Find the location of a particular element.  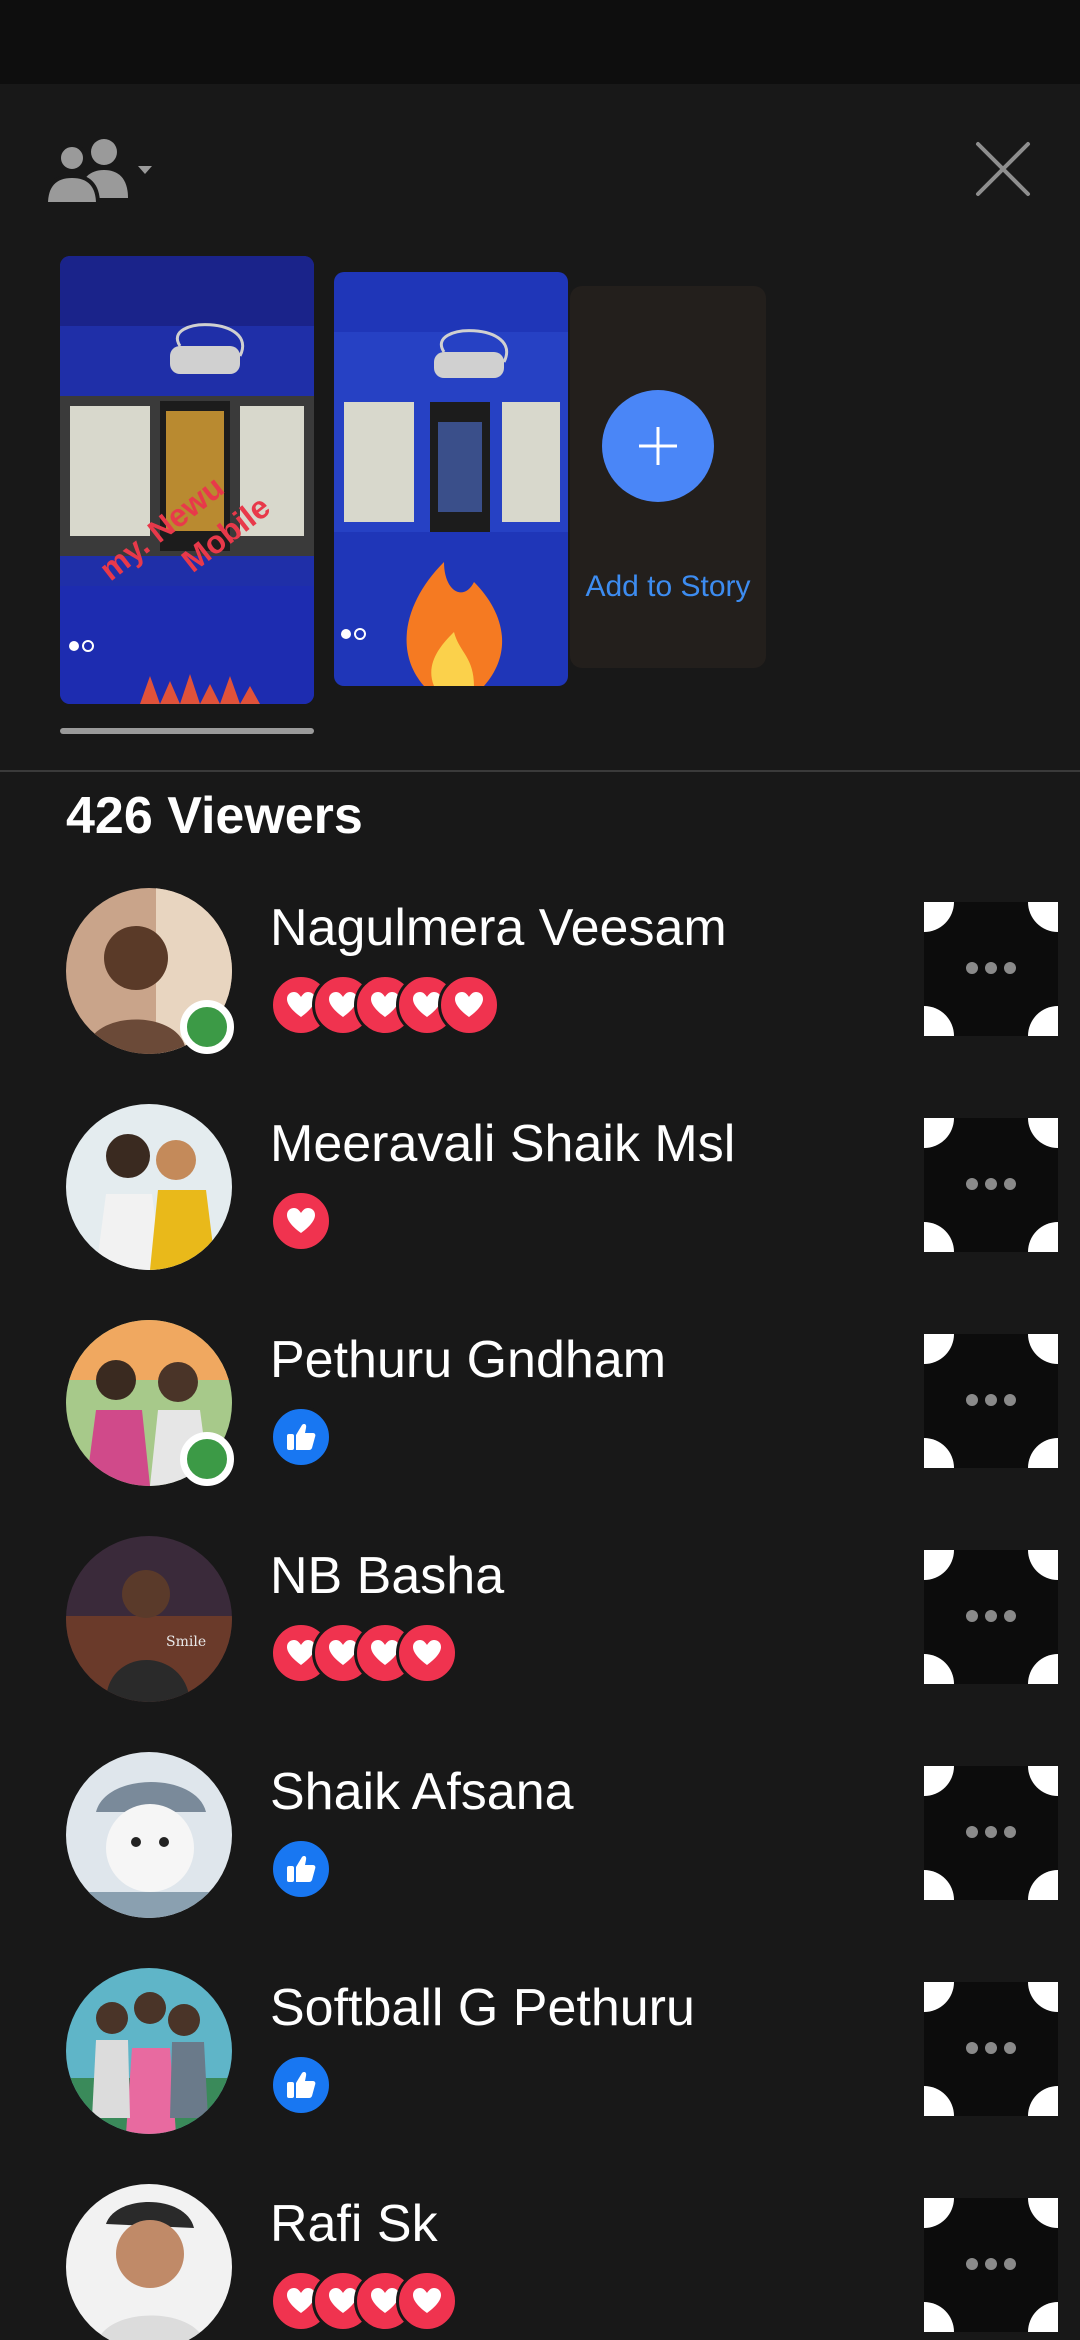

audience-selector-button is located at coordinates (94, 172).